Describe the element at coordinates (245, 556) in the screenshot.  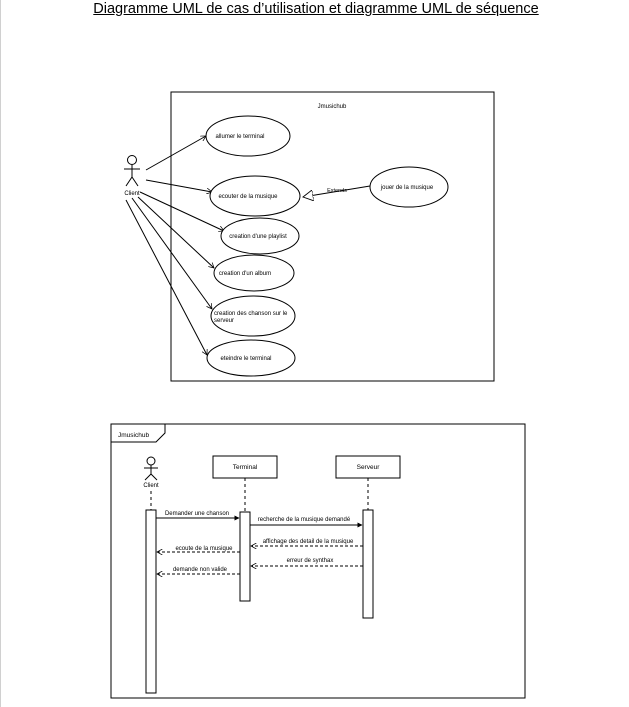
I see `terminal-activation` at that location.